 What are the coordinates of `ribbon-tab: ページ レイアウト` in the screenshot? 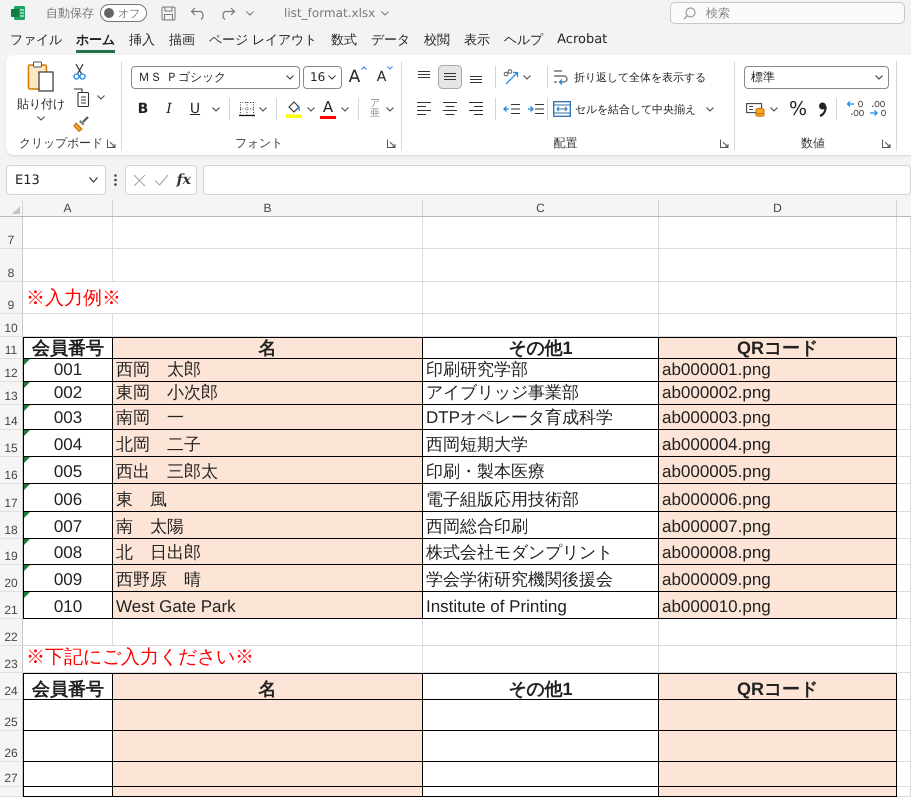 It's located at (263, 41).